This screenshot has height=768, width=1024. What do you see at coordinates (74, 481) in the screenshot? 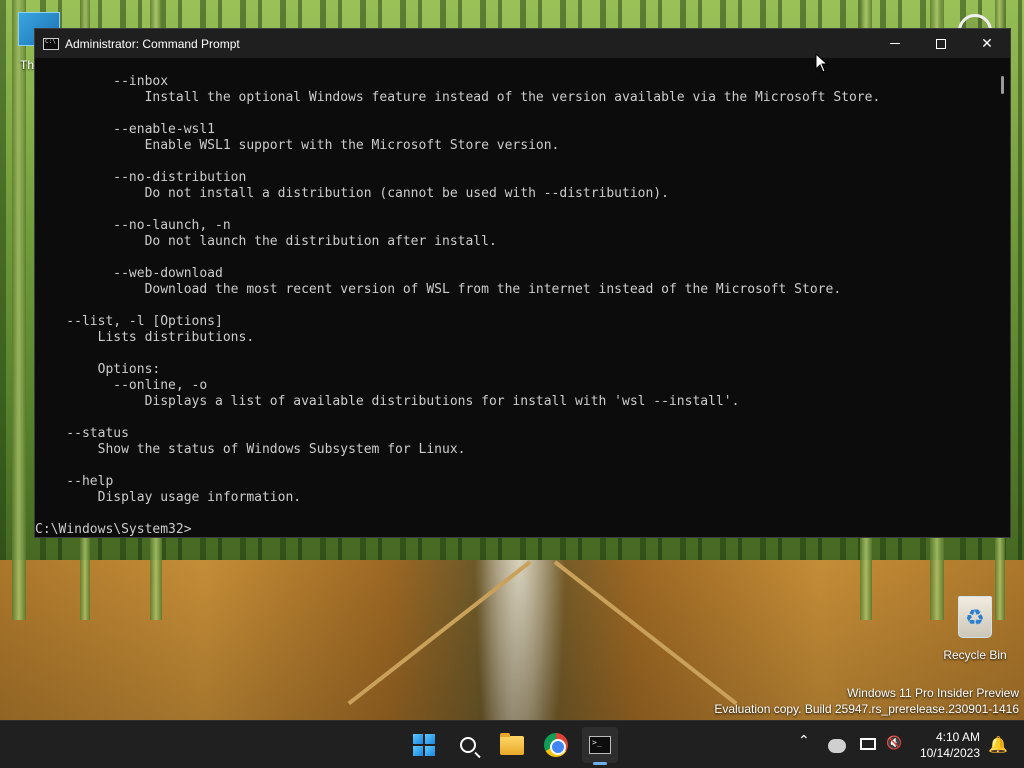
I see `console-line: --help` at bounding box center [74, 481].